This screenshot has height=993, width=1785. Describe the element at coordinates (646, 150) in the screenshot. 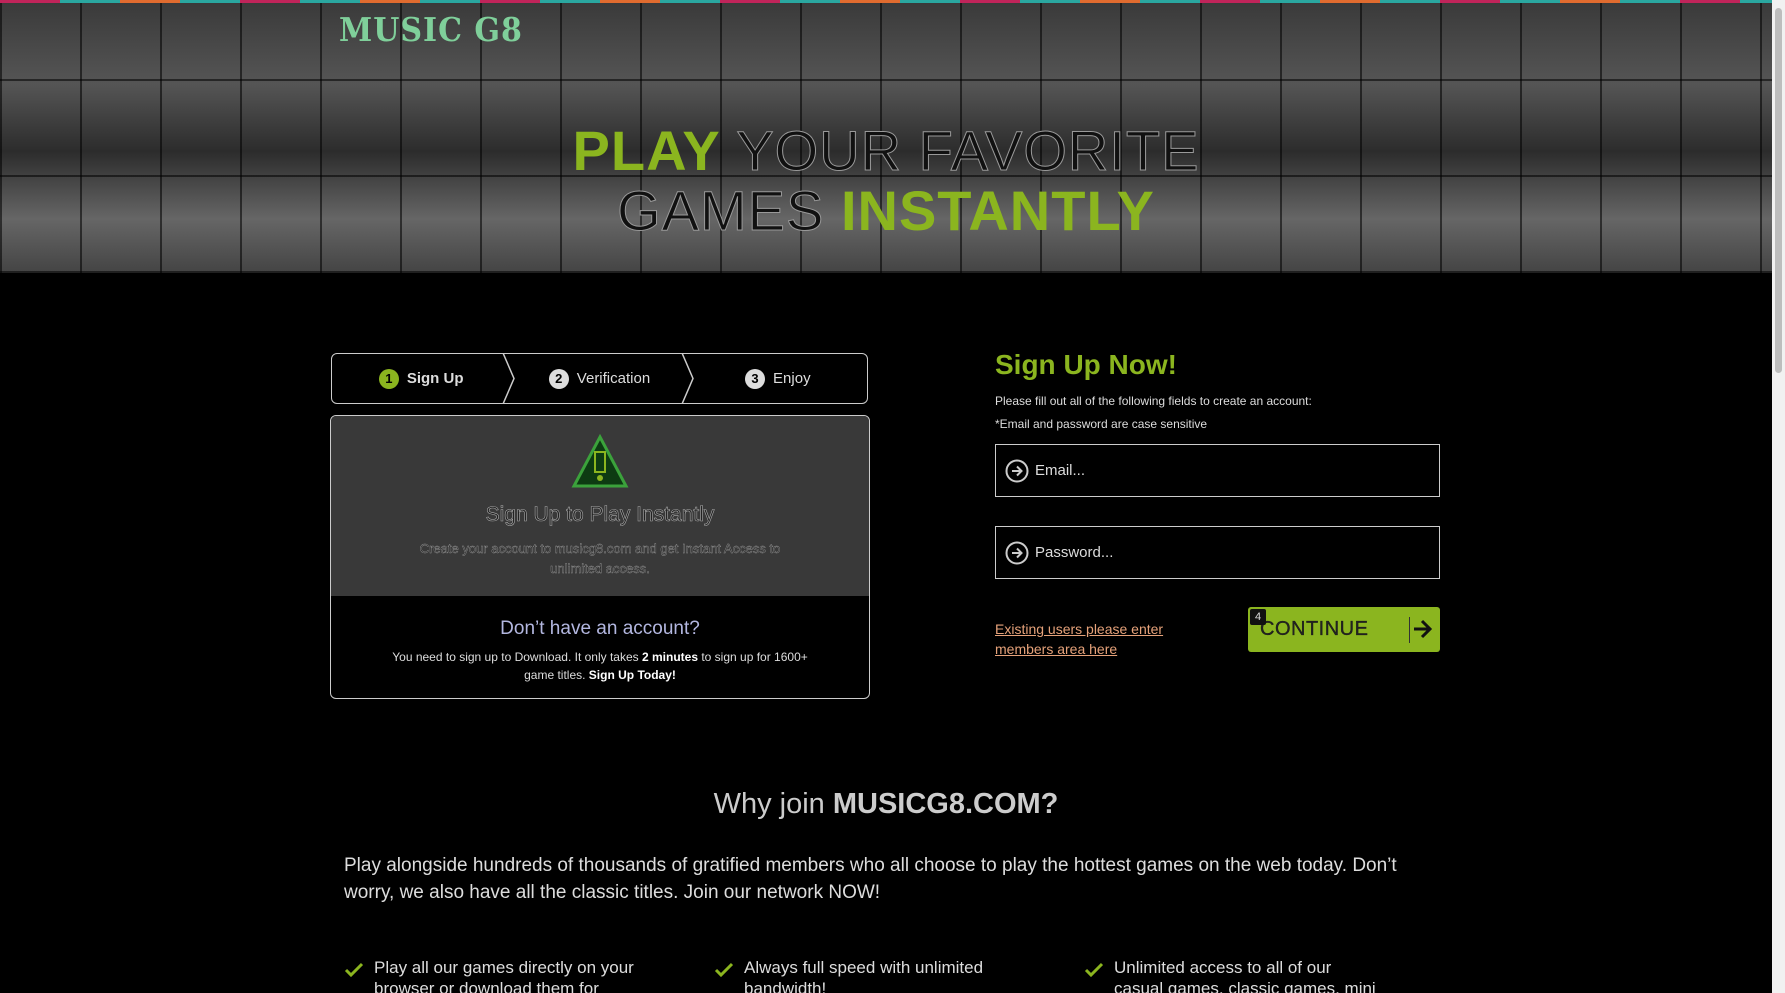

I see `headline-play: PLAY` at that location.